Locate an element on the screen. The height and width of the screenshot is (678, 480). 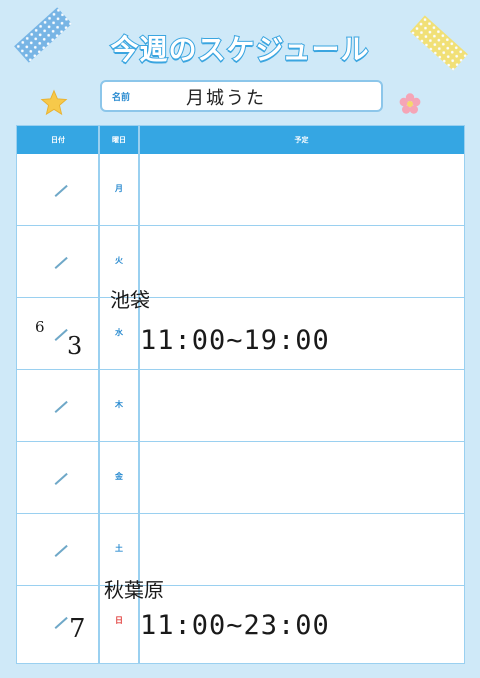
table-row: 月 is located at coordinates (240, 190).